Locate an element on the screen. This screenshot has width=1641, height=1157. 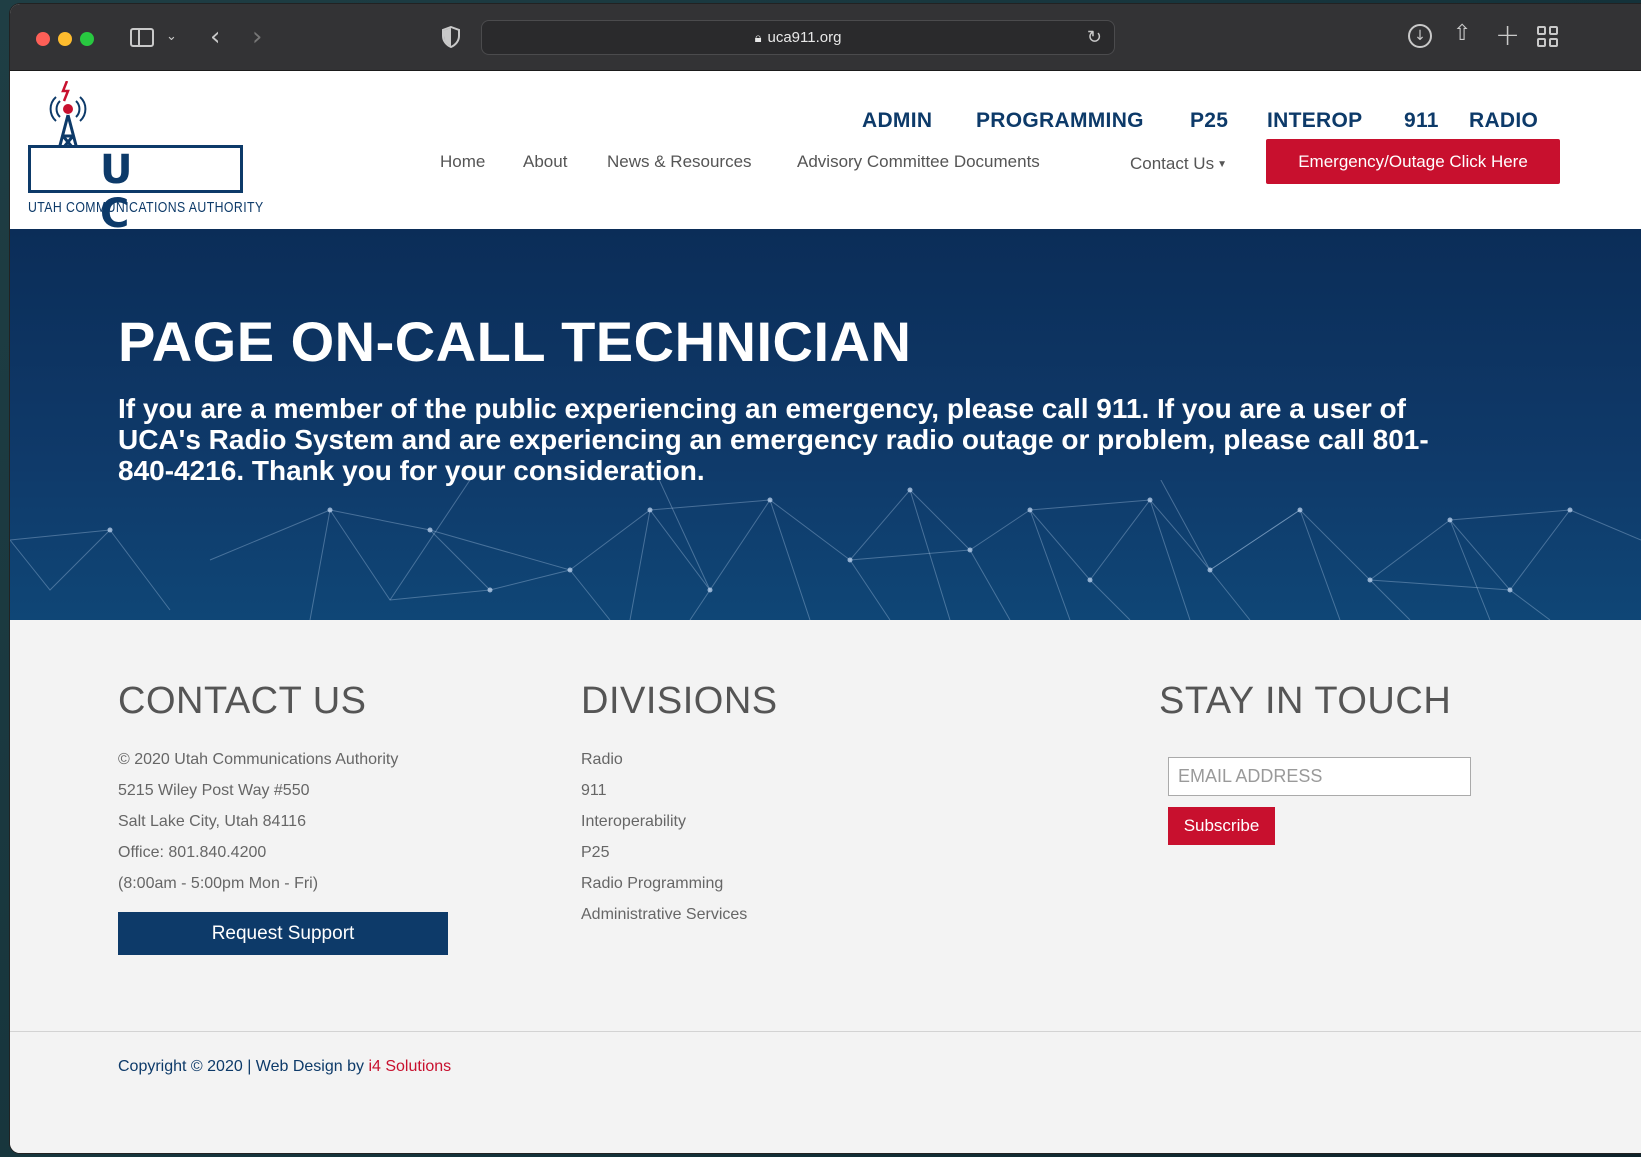
forward-arrow-icon: › is located at coordinates (257, 37).